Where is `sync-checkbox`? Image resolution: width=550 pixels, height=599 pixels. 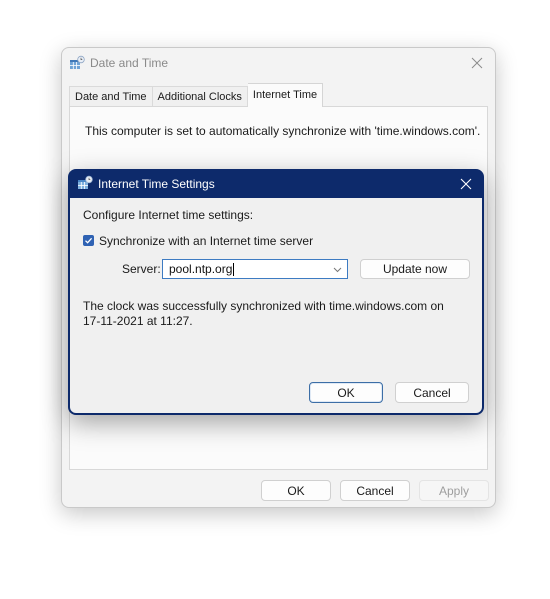
sync-checkbox is located at coordinates (88, 240).